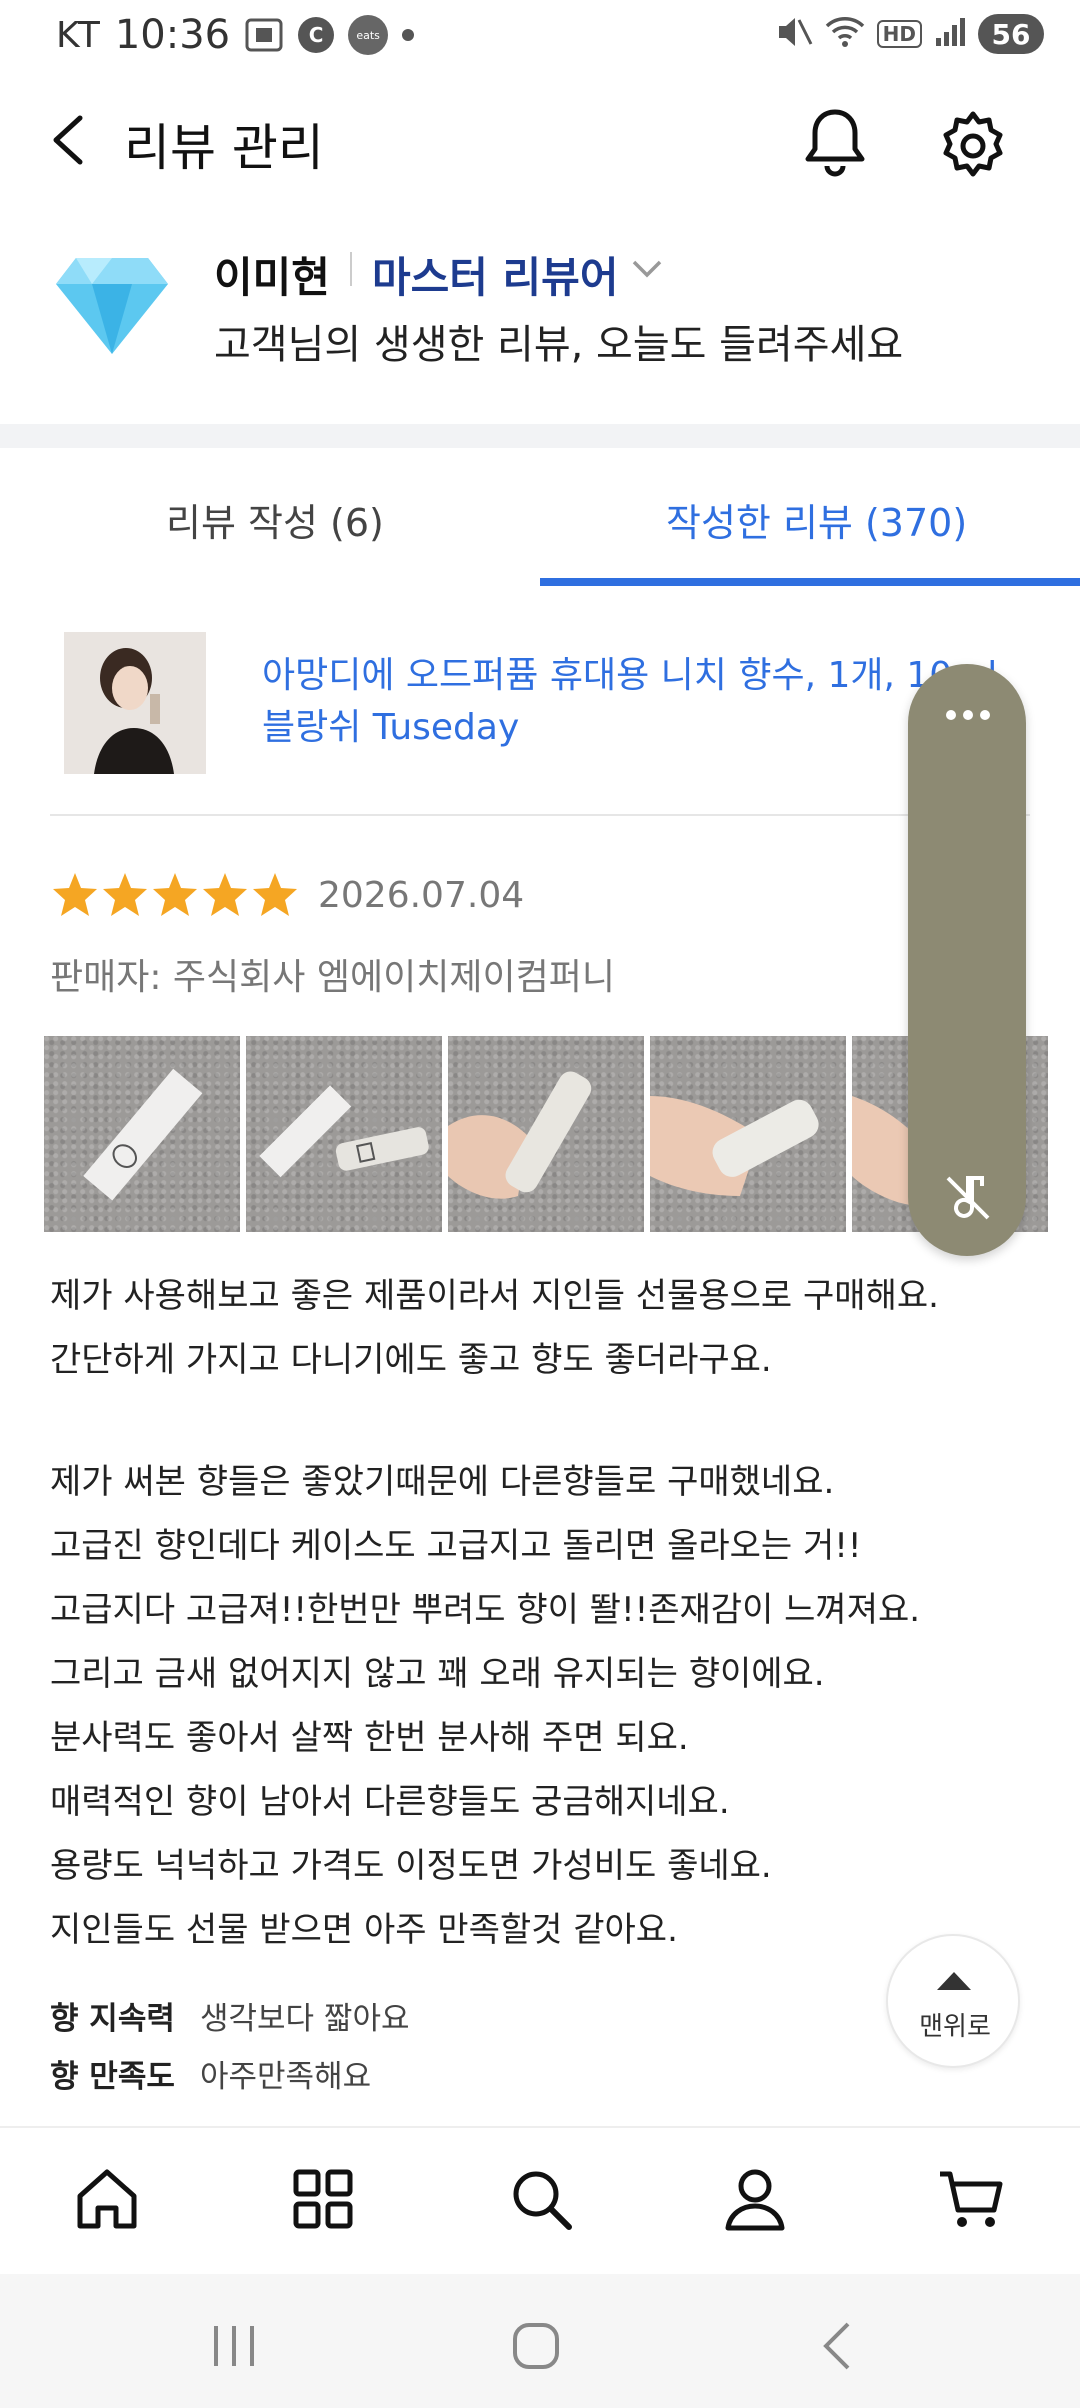  What do you see at coordinates (172, 35) in the screenshot?
I see `clock: 10:36` at bounding box center [172, 35].